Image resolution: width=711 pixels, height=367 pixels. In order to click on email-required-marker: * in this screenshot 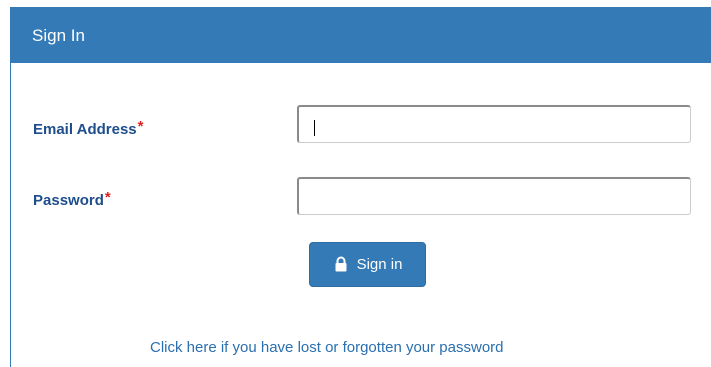, I will do `click(140, 126)`.